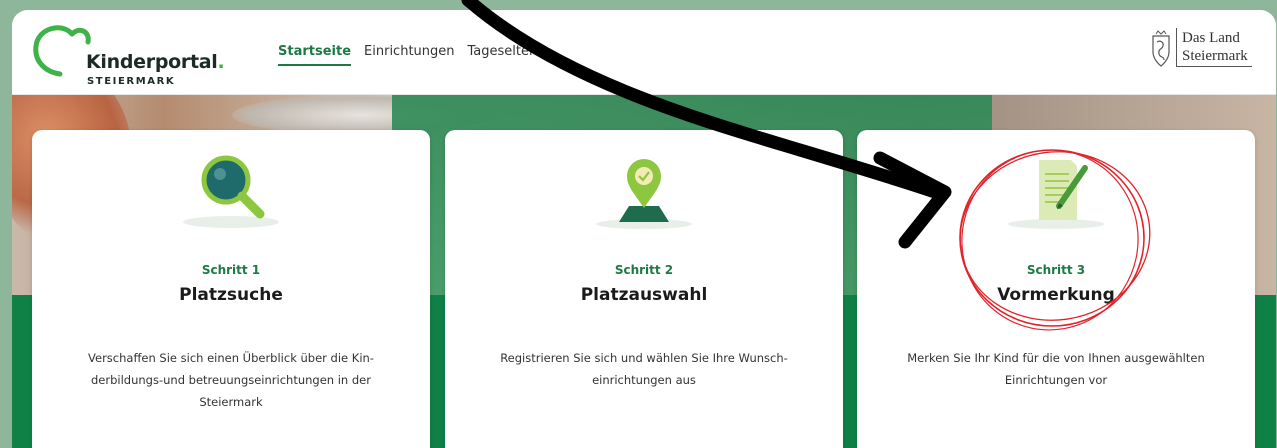  I want to click on step-title: Platzauswahl, so click(644, 295).